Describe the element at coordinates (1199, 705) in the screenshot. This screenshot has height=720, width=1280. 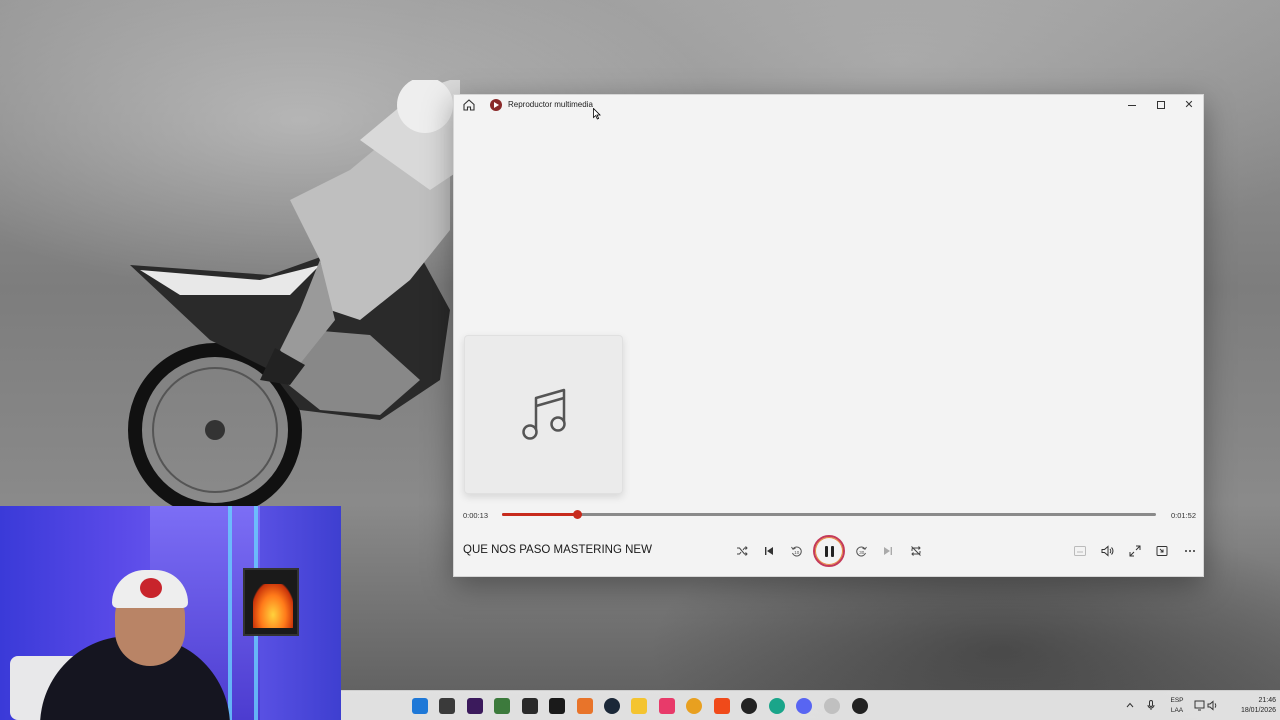
I see `network-icon` at that location.